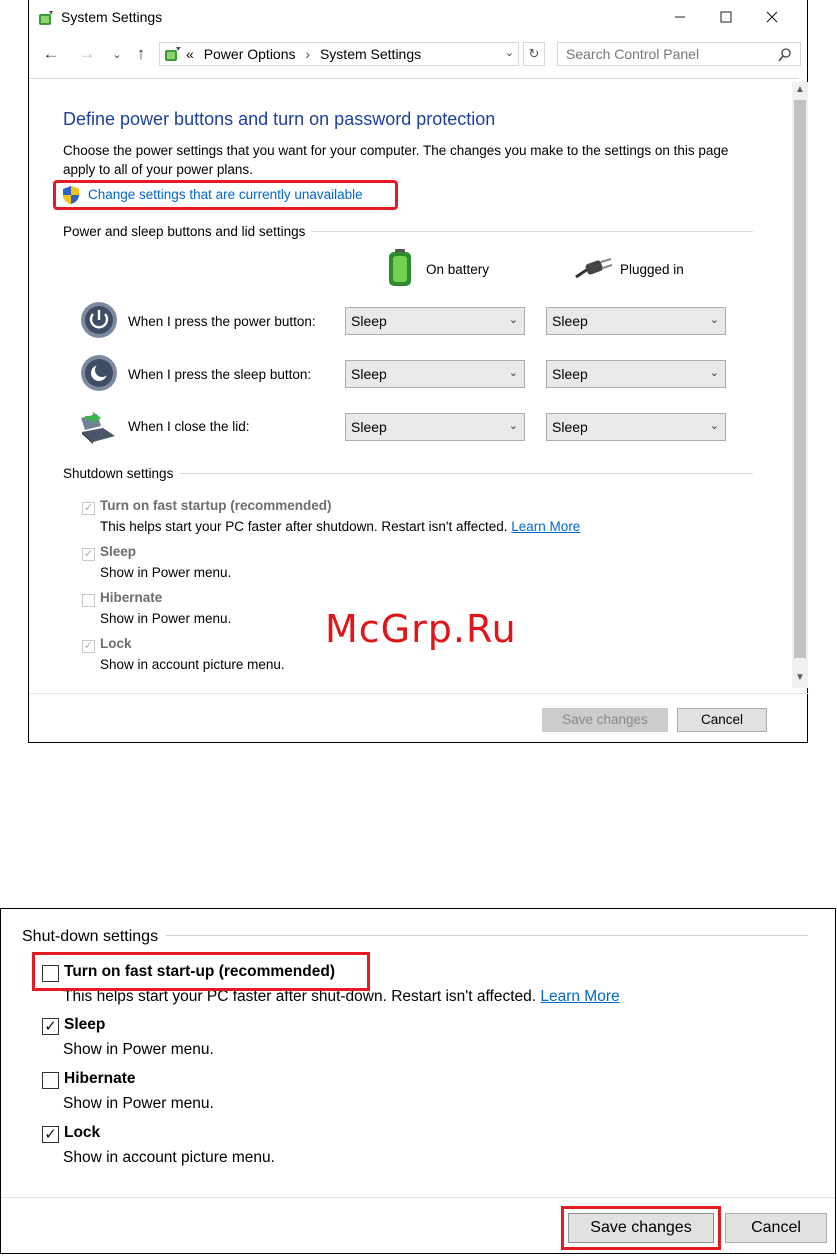 The height and width of the screenshot is (1256, 837). Describe the element at coordinates (112, 17) in the screenshot. I see `window-title: System Settings` at that location.